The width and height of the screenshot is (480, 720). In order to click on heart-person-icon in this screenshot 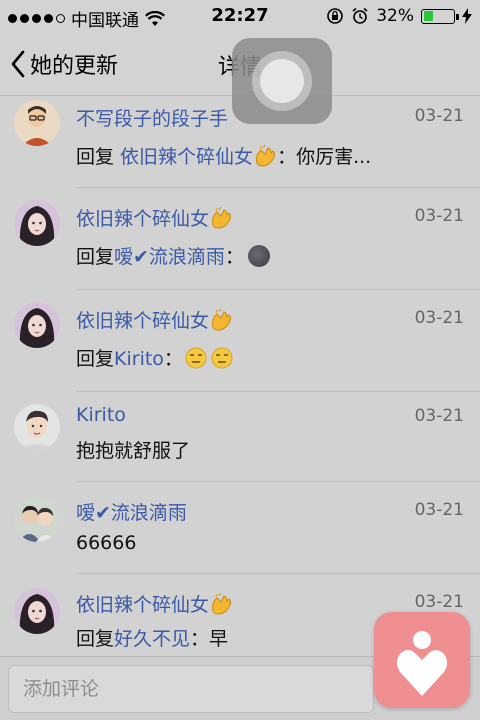, I will do `click(422, 663)`.